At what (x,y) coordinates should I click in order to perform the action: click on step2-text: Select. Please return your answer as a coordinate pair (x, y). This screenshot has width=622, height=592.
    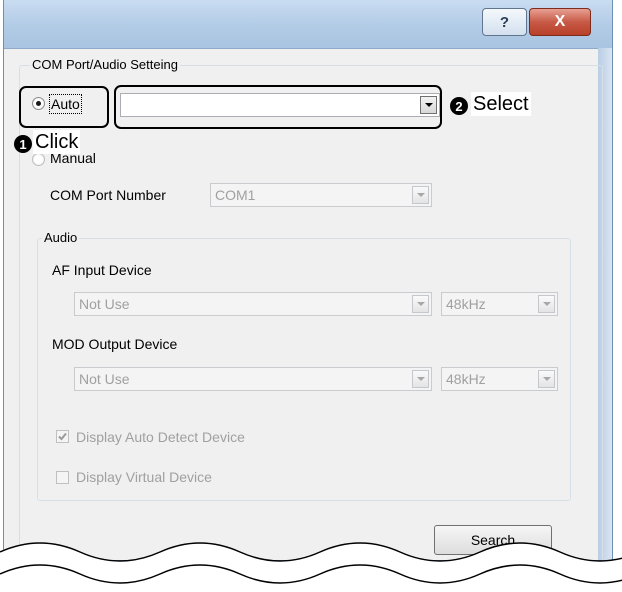
    Looking at the image, I should click on (501, 104).